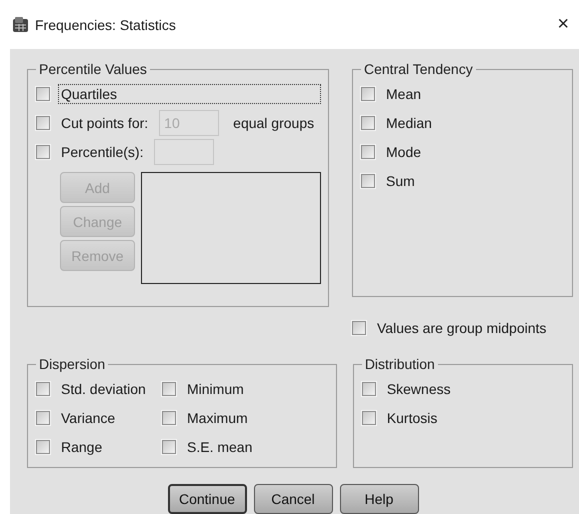 The height and width of the screenshot is (514, 579). What do you see at coordinates (72, 364) in the screenshot?
I see `group-title: Dispersion` at bounding box center [72, 364].